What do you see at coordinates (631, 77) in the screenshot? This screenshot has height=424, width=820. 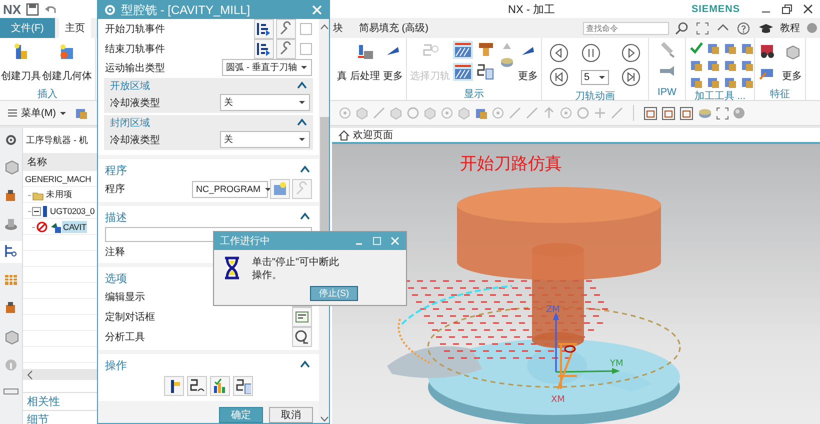 I see `step-forward-icon` at bounding box center [631, 77].